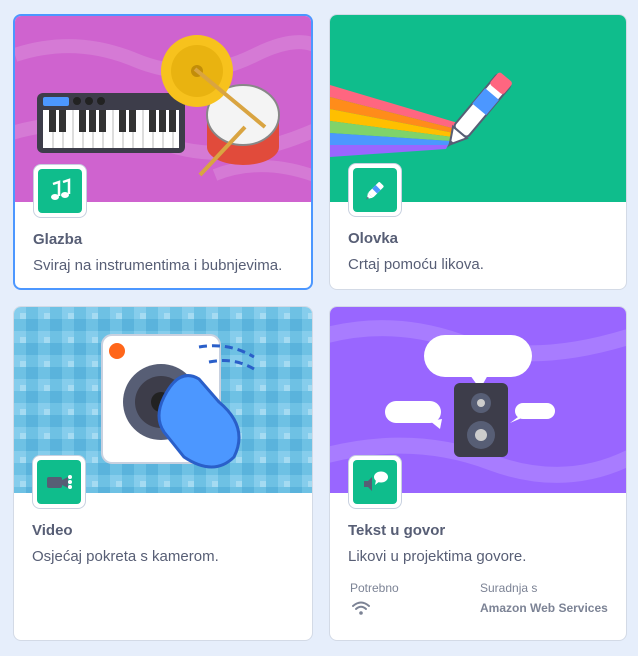  I want to click on speech-icon, so click(375, 482).